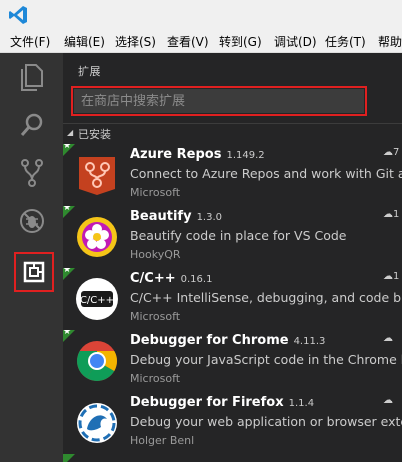  What do you see at coordinates (232, 458) in the screenshot?
I see `extension-item` at bounding box center [232, 458].